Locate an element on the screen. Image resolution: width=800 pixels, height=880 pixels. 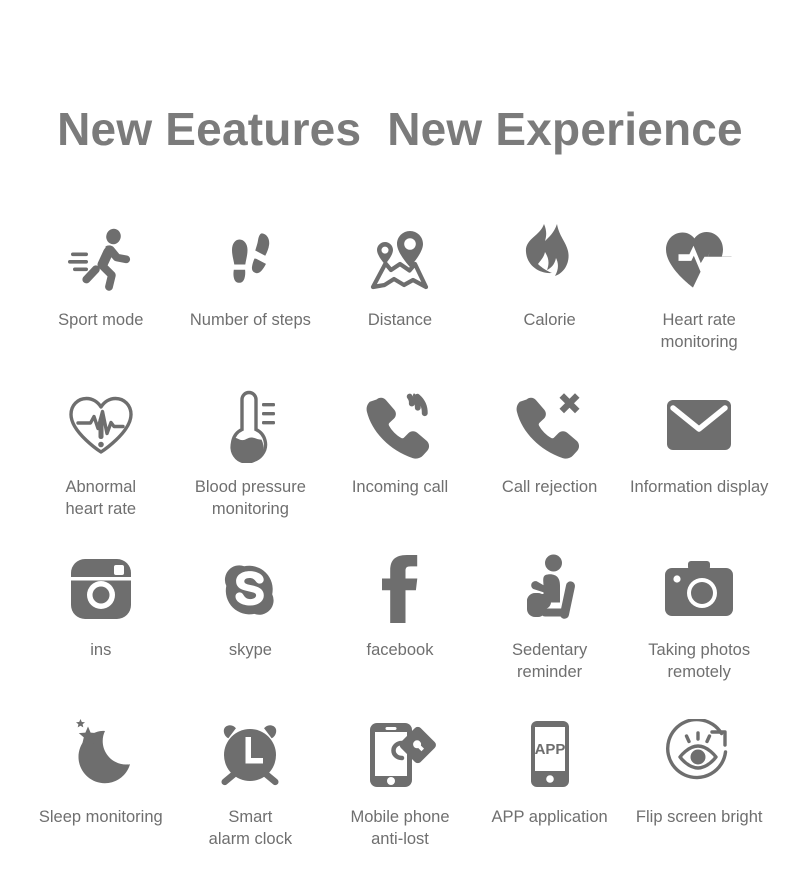
camera-icon is located at coordinates (699, 589).